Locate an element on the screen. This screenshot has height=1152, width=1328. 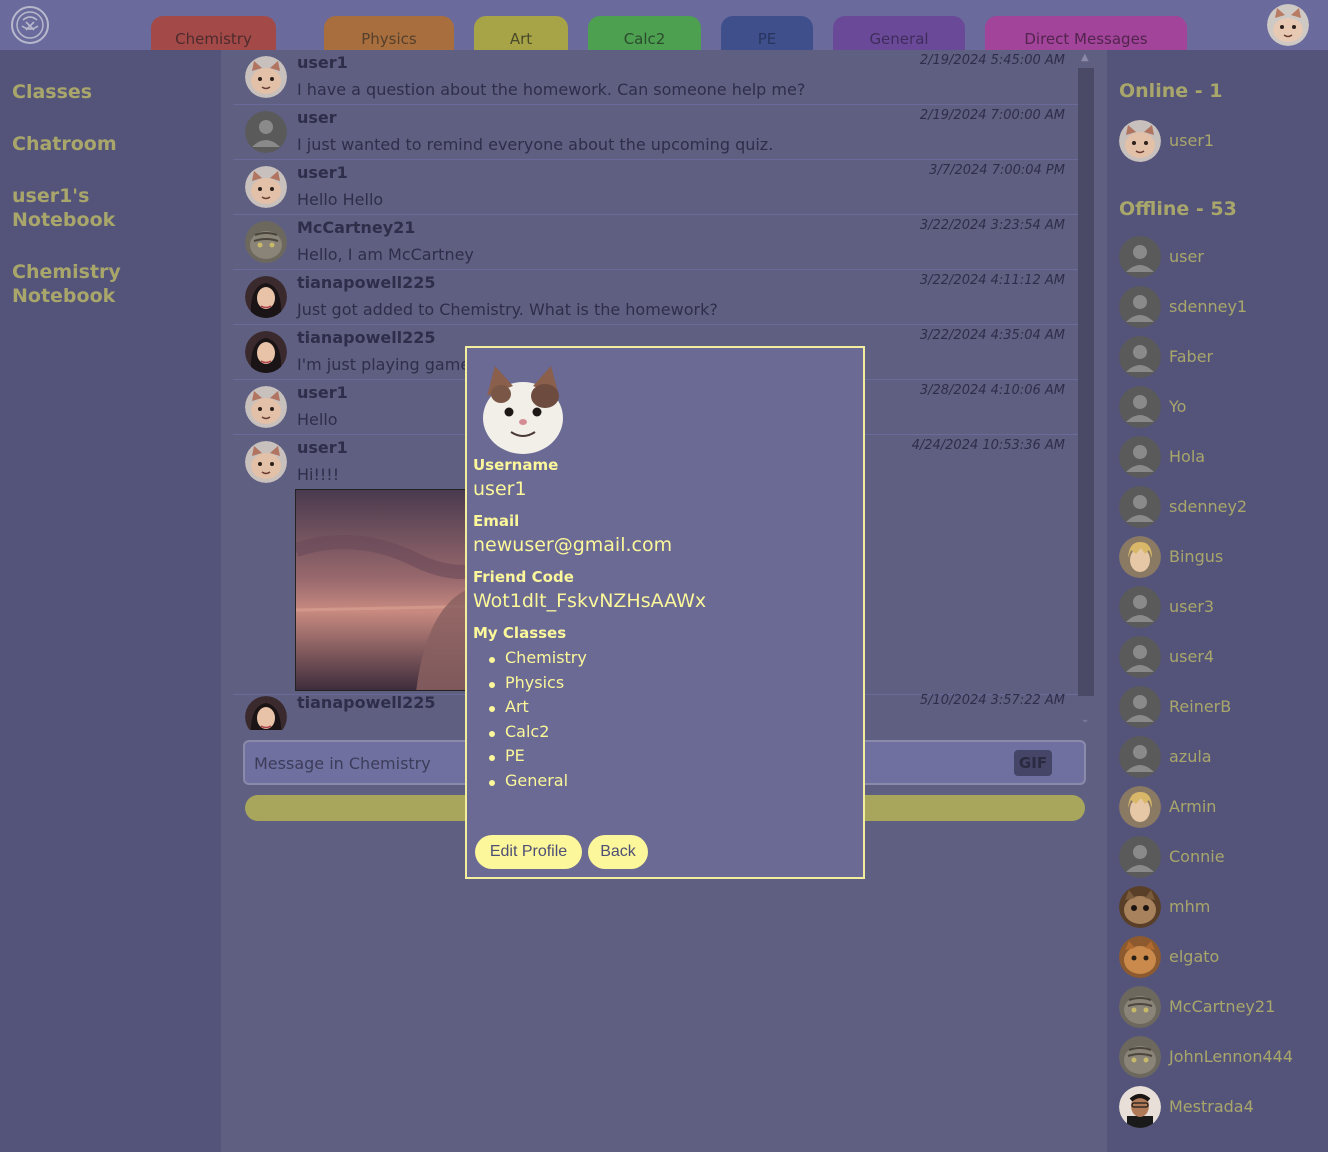
member-name: user is located at coordinates (1186, 256).